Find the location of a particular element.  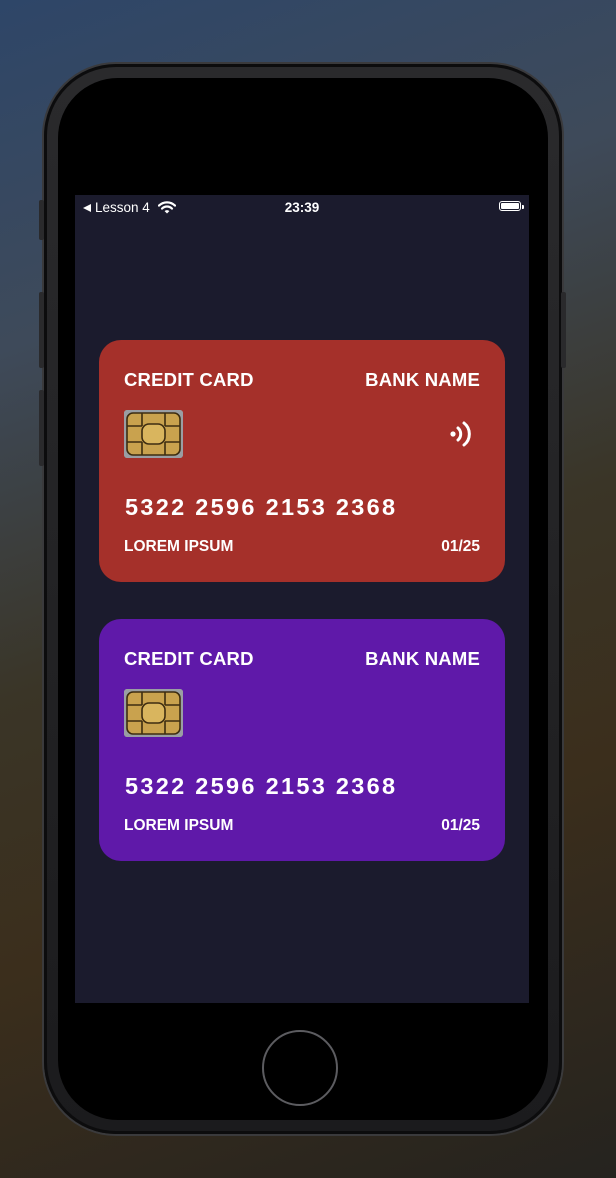

volume-down-button is located at coordinates (41, 428).